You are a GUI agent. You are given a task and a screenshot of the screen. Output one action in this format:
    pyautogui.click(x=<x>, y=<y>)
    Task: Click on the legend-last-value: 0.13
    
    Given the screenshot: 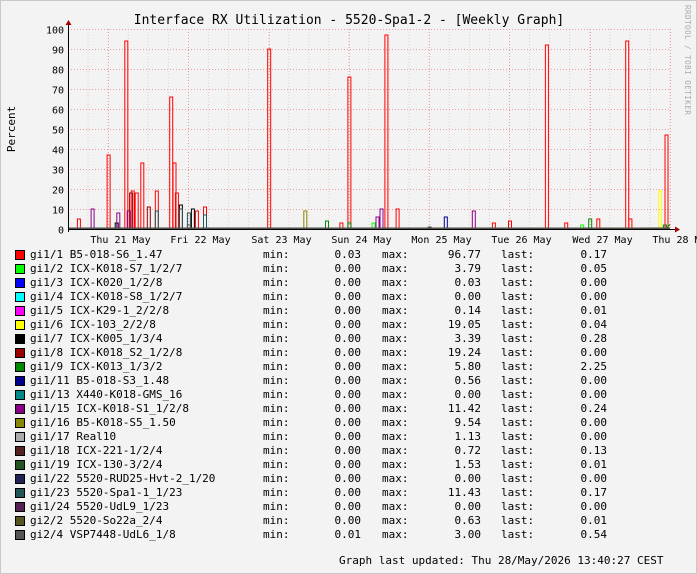 What is the action you would take?
    pyautogui.click(x=594, y=450)
    